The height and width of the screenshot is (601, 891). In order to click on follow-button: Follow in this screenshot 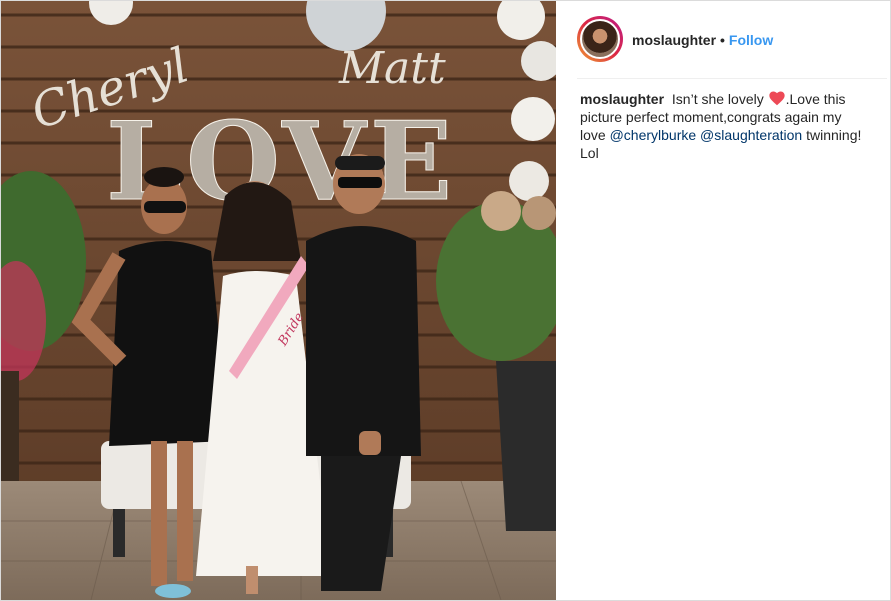, I will do `click(751, 40)`.